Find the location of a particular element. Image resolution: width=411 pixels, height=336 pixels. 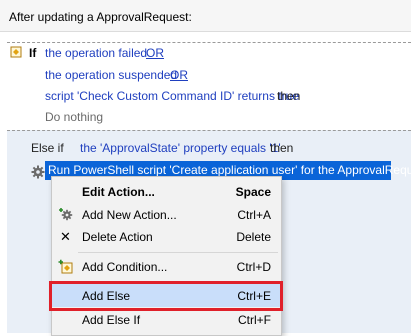

page-title: After updating a ApprovalRequest: is located at coordinates (100, 17).